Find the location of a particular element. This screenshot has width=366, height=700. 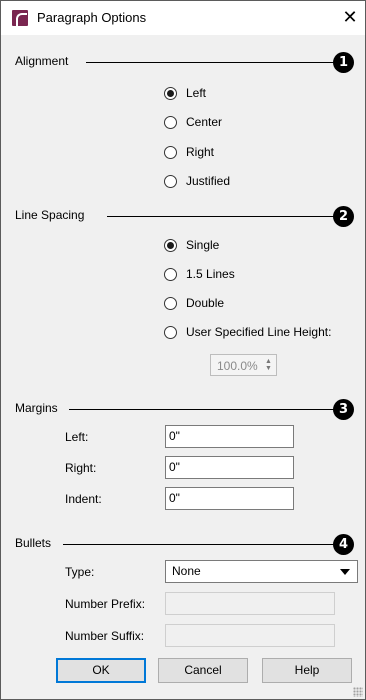

bullet-type-value: None is located at coordinates (186, 571).